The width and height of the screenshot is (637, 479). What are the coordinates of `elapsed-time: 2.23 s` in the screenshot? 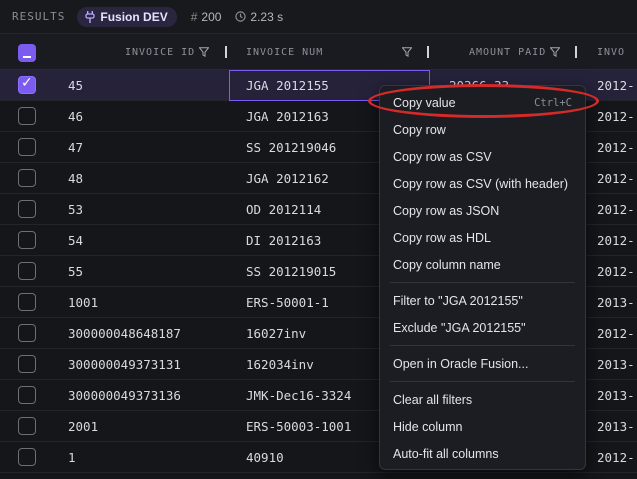 It's located at (259, 17).